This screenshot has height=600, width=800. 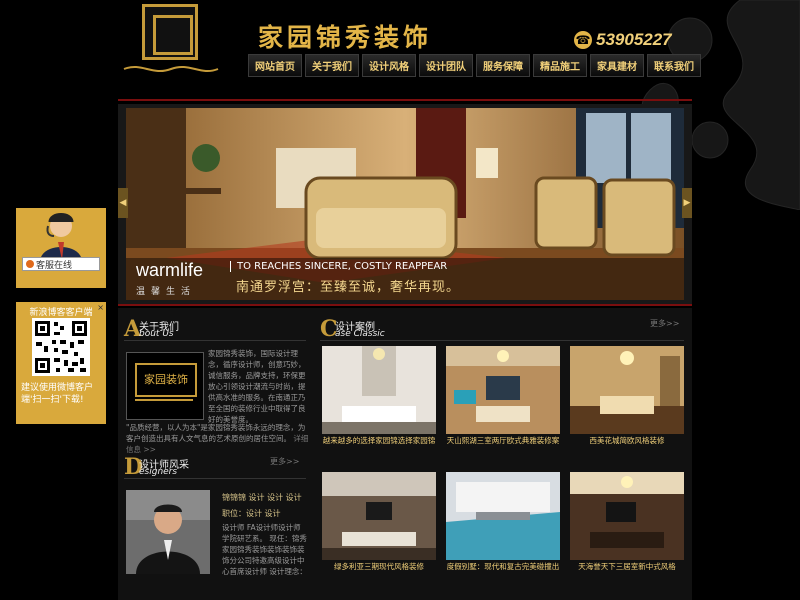 What do you see at coordinates (405, 305) in the screenshot?
I see `banner-divider` at bounding box center [405, 305].